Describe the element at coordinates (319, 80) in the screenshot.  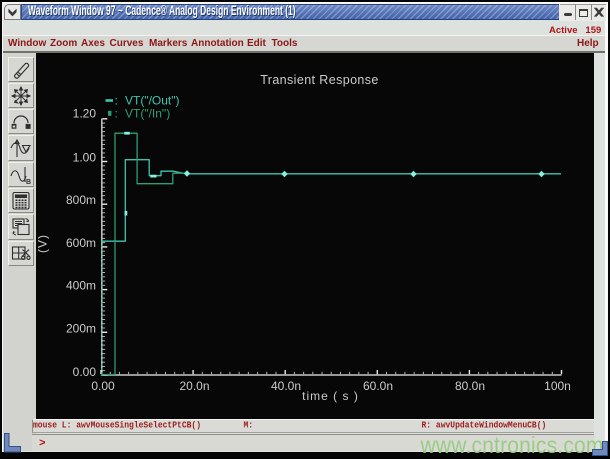
I see `svg-text: Transient Response` at that location.